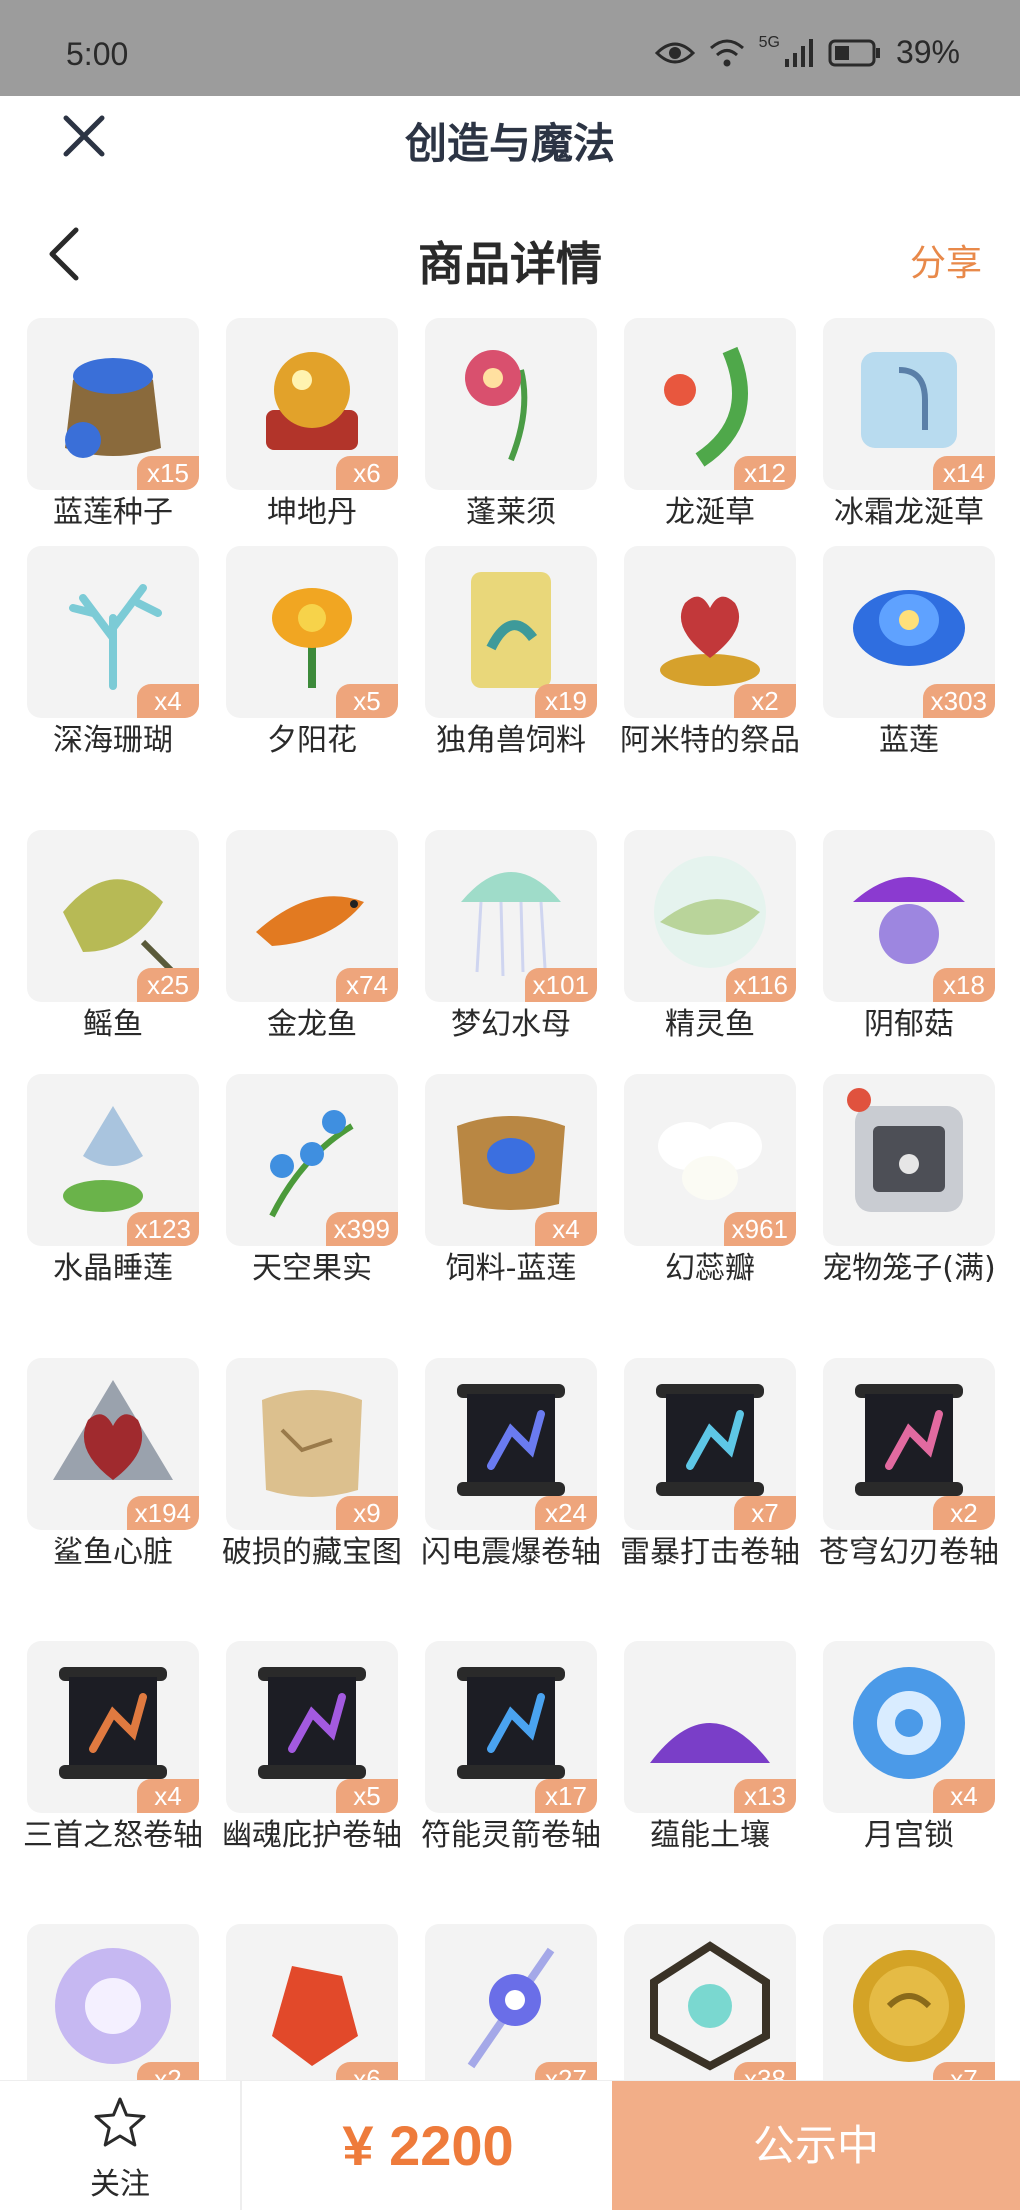 The image size is (1020, 2210). I want to click on item-card: x4 深海珊瑚, so click(113, 676).